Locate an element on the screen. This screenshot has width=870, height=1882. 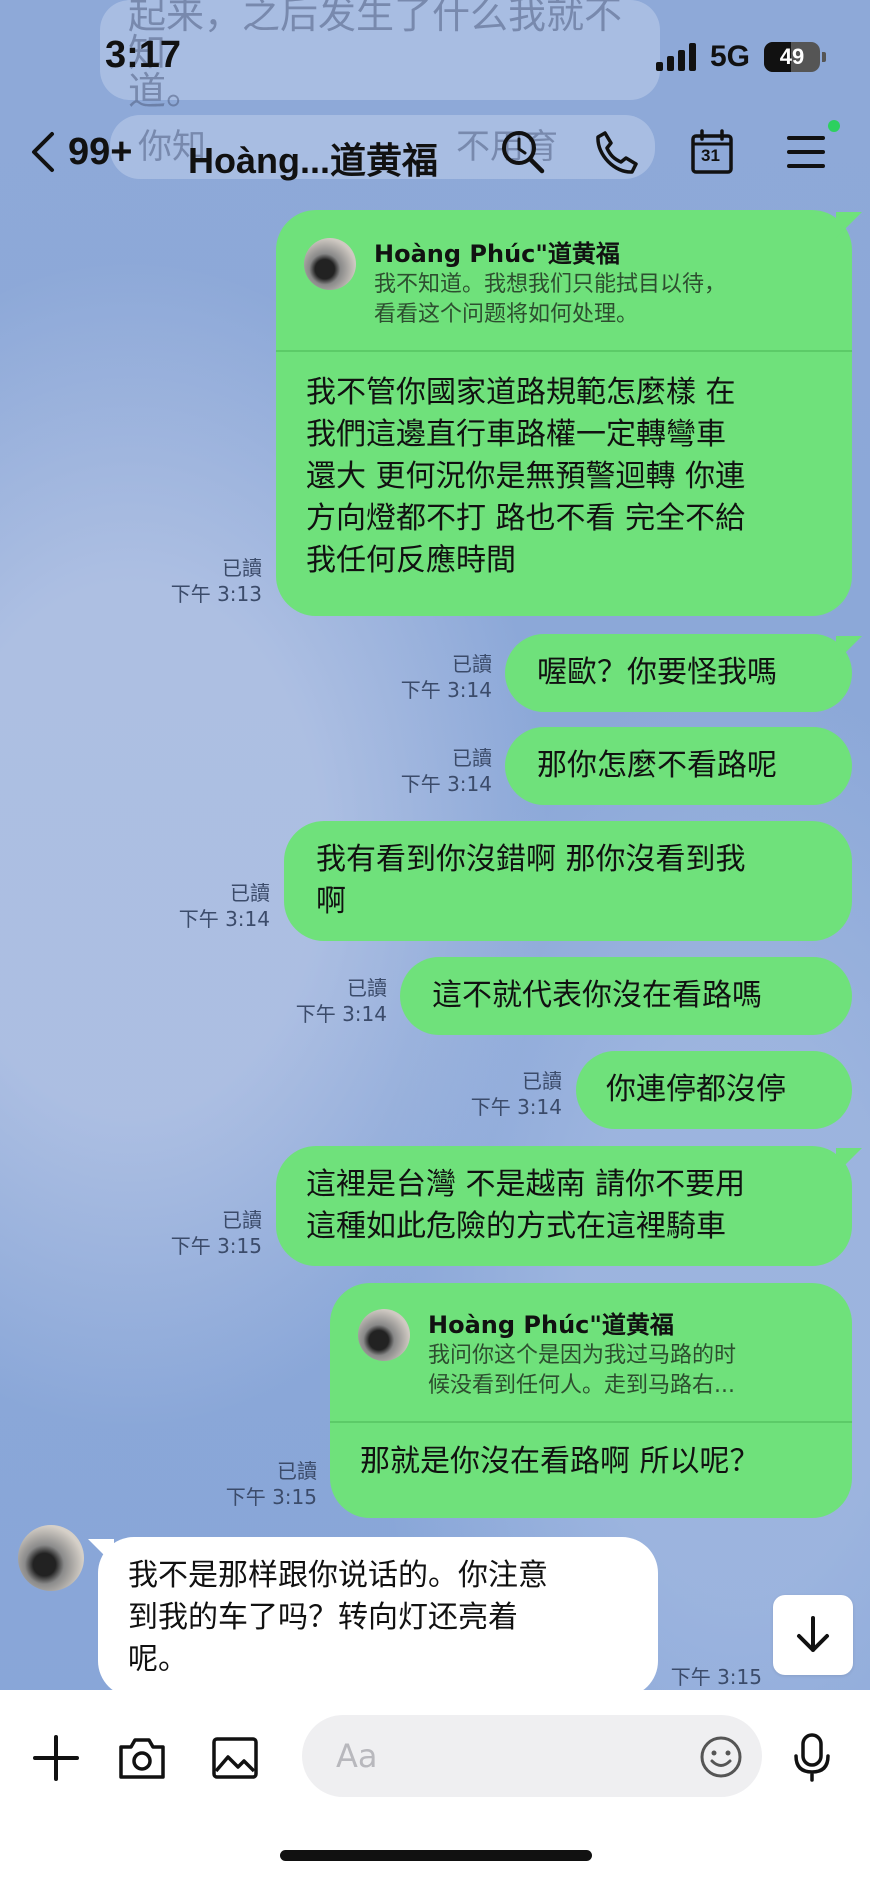
plus-icon is located at coordinates (56, 1758).